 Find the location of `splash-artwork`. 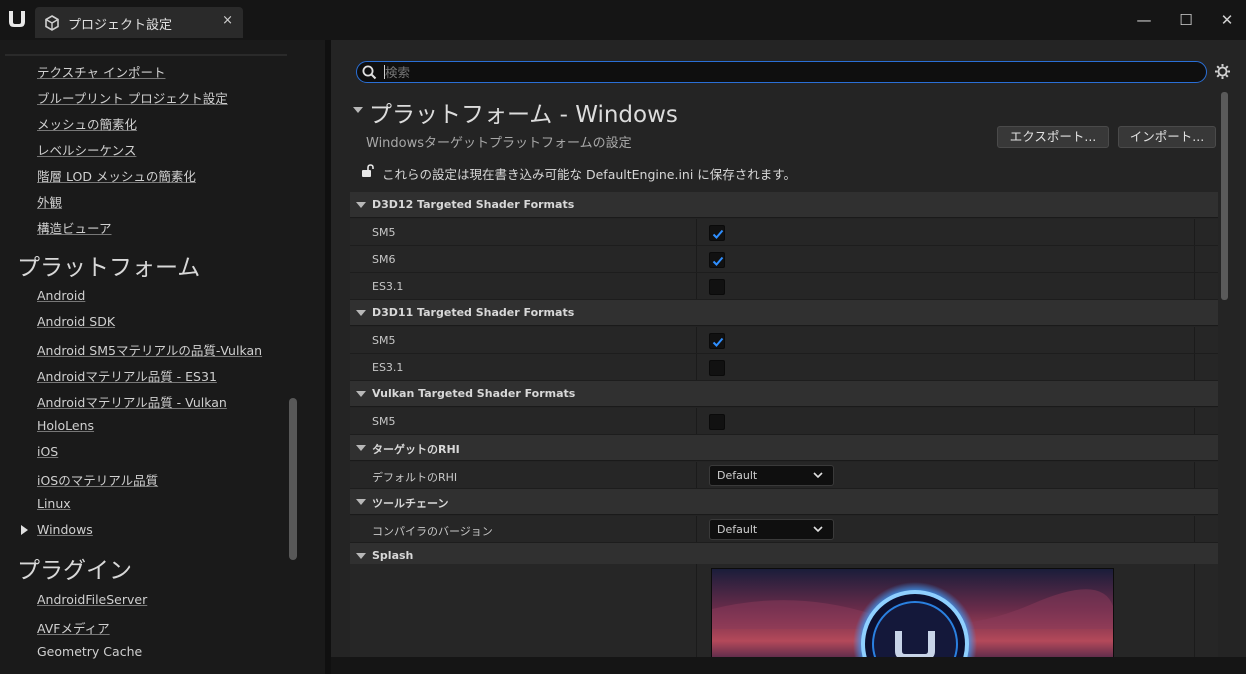

splash-artwork is located at coordinates (912, 613).